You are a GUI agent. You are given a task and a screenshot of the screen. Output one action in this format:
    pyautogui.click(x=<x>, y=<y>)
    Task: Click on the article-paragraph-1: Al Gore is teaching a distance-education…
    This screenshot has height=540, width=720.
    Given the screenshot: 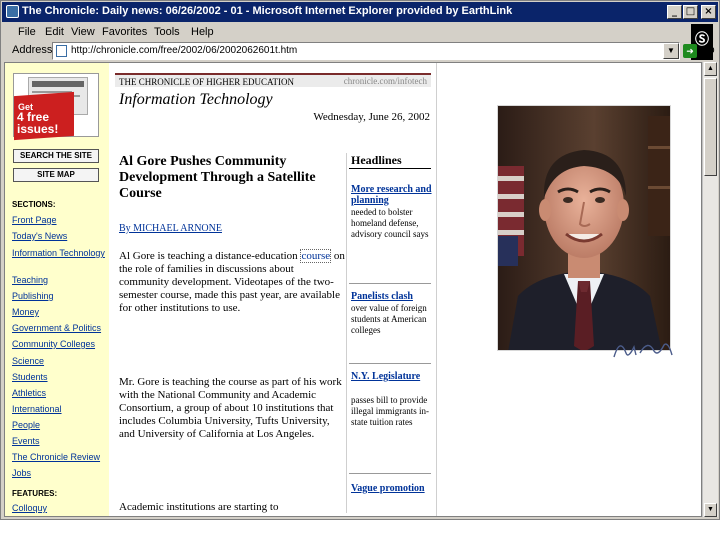 What is the action you would take?
    pyautogui.click(x=232, y=282)
    